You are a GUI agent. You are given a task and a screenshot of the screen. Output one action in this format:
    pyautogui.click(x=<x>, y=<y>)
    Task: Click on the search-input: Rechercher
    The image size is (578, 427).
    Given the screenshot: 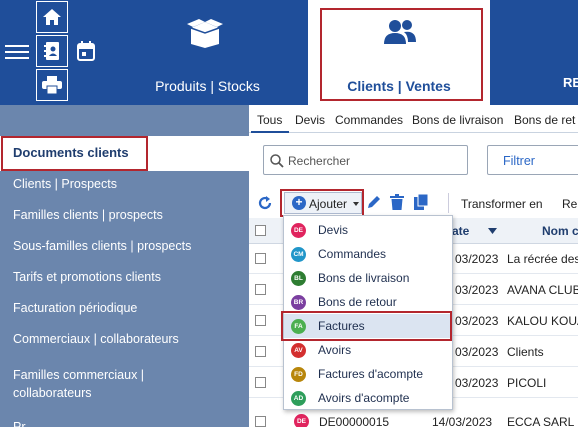 What is the action you would take?
    pyautogui.click(x=365, y=160)
    